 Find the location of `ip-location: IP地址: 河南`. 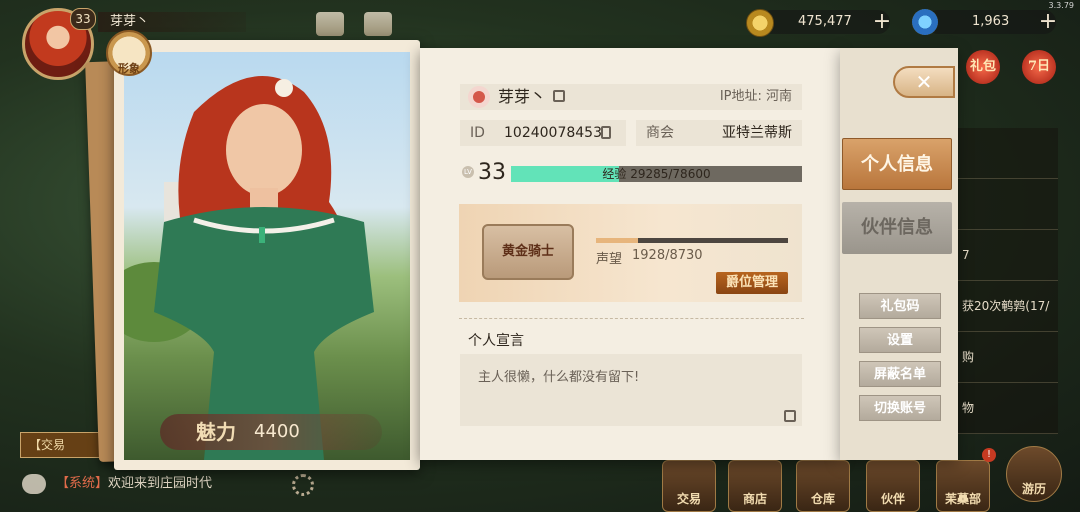

ip-location: IP地址: 河南 is located at coordinates (755, 96).